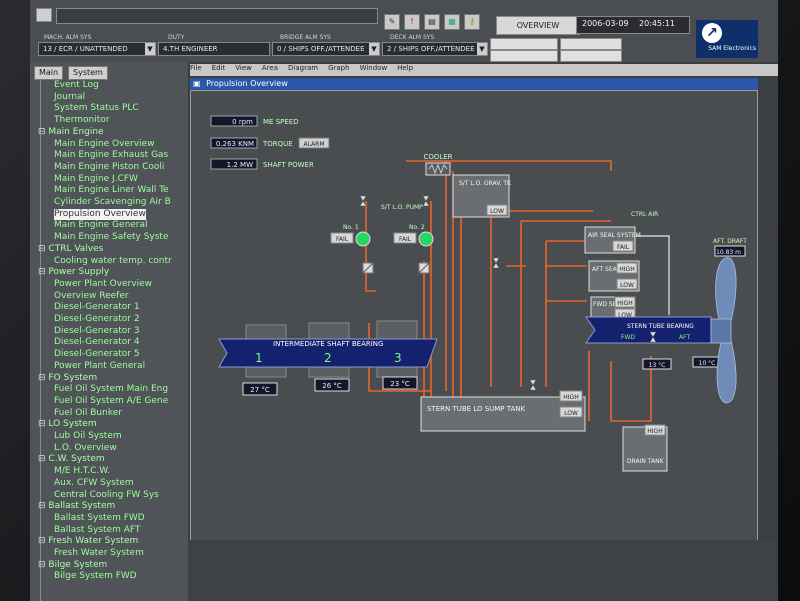 Image resolution: width=800 pixels, height=601 pixels. What do you see at coordinates (432, 22) in the screenshot?
I see `tool-button-3: ▤` at bounding box center [432, 22].